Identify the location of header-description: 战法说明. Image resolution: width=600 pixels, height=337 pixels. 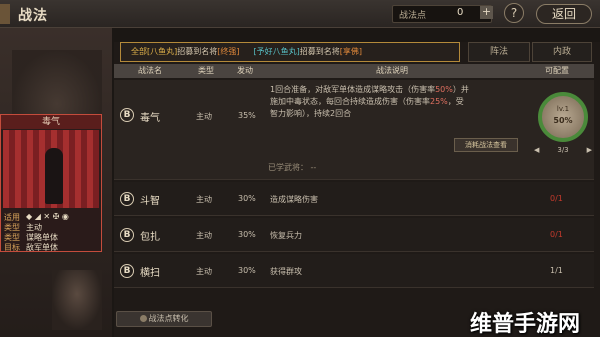
(392, 70).